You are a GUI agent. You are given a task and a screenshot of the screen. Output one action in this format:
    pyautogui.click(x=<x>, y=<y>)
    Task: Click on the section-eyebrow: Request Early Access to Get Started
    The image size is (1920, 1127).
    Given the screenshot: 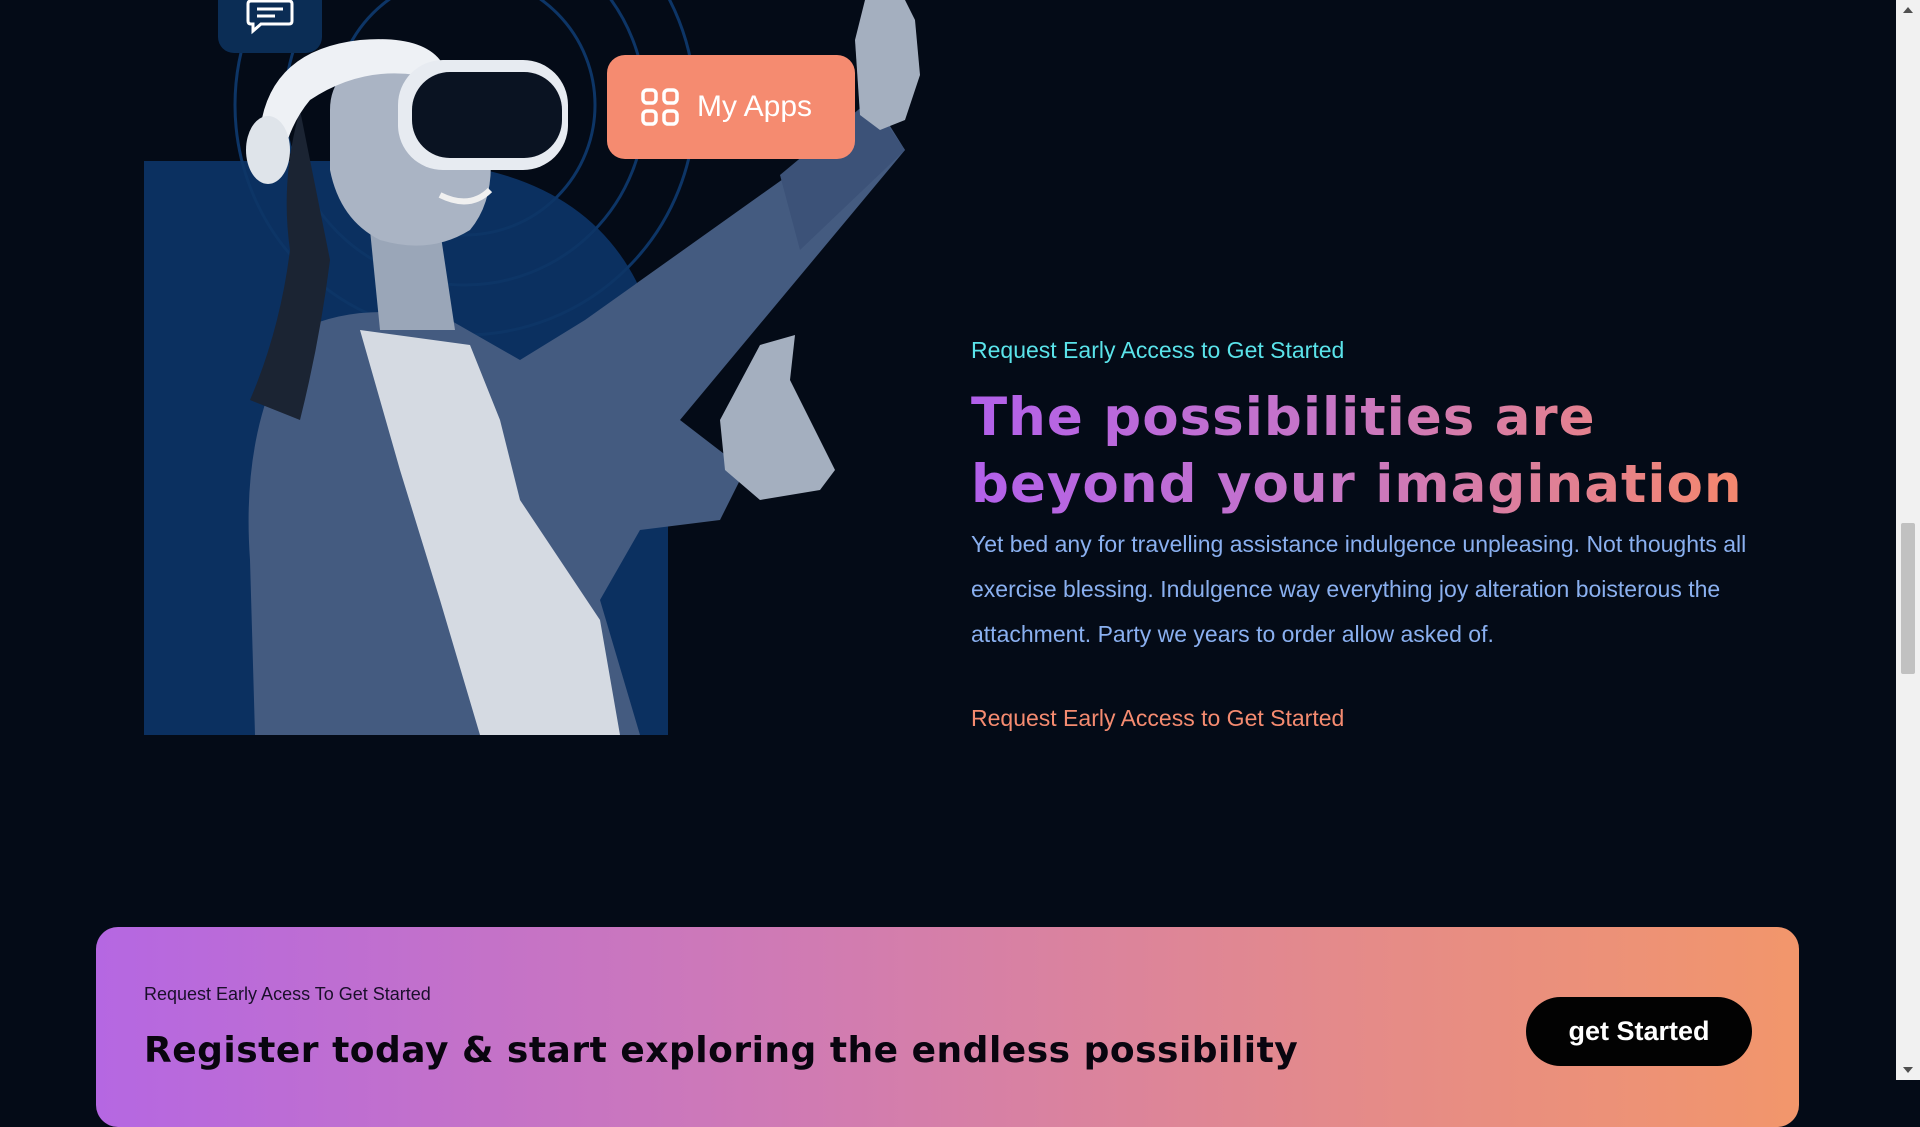 What is the action you would take?
    pyautogui.click(x=1158, y=350)
    